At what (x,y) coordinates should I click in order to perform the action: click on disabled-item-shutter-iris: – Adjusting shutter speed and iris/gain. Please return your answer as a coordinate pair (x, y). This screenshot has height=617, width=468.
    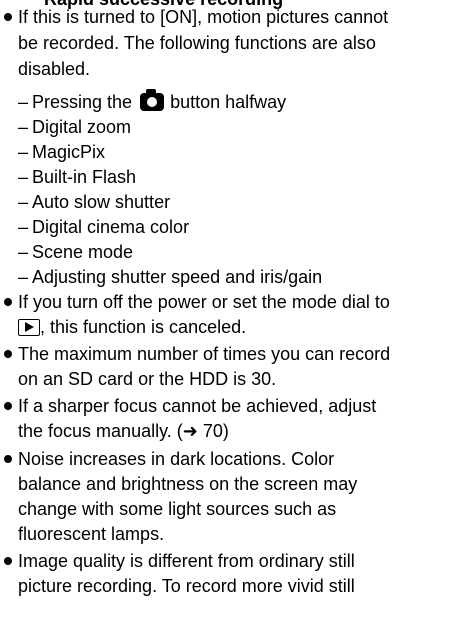
    Looking at the image, I should click on (170, 277).